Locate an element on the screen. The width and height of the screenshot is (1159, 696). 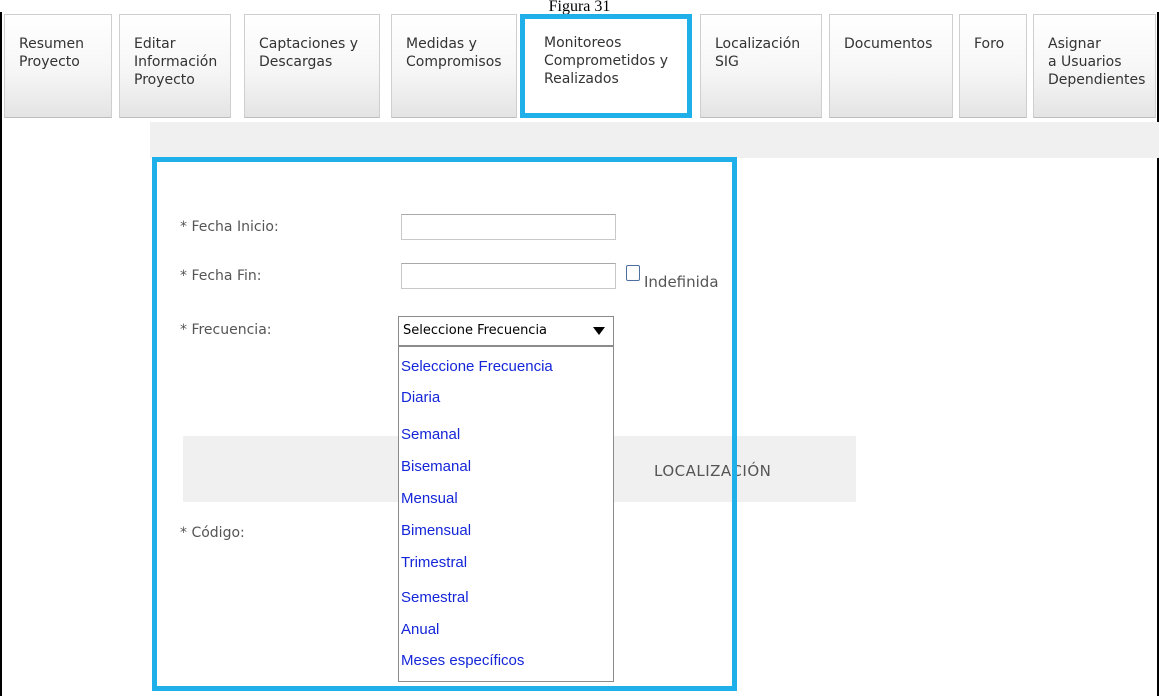
content-header-band is located at coordinates (654, 140).